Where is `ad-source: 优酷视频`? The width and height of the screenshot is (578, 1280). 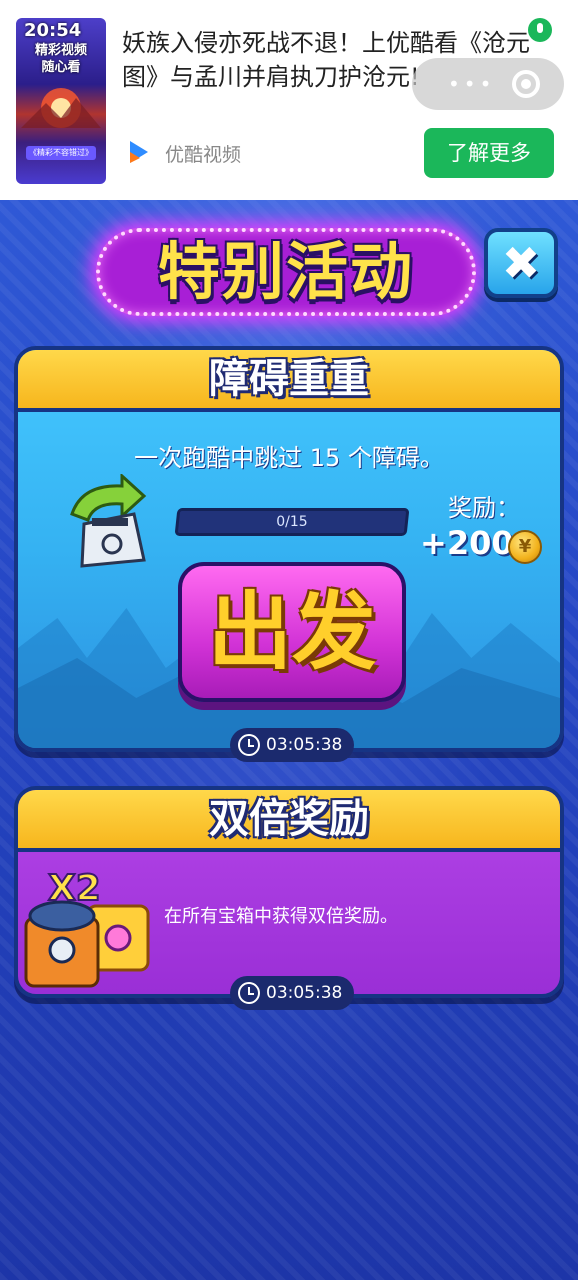
ad-source: 优酷视频 is located at coordinates (203, 155).